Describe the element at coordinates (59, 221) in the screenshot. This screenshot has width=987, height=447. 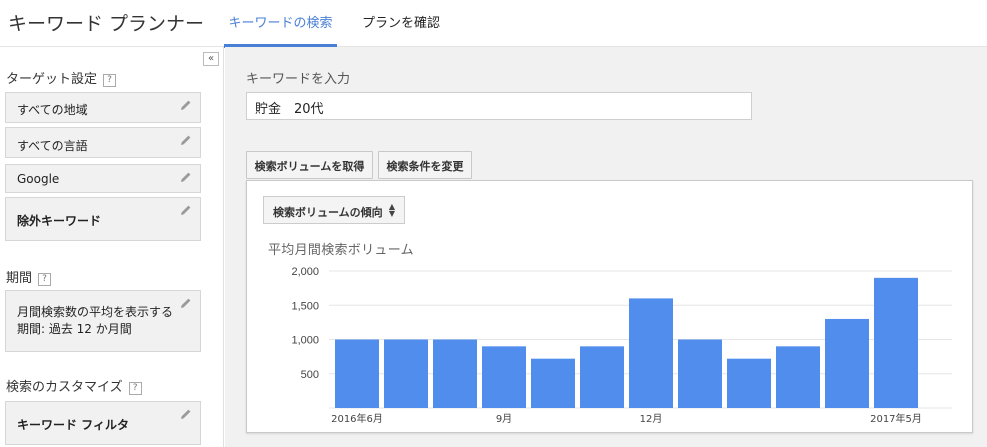
I see `sidebar-item-label: 除外キーワード` at that location.